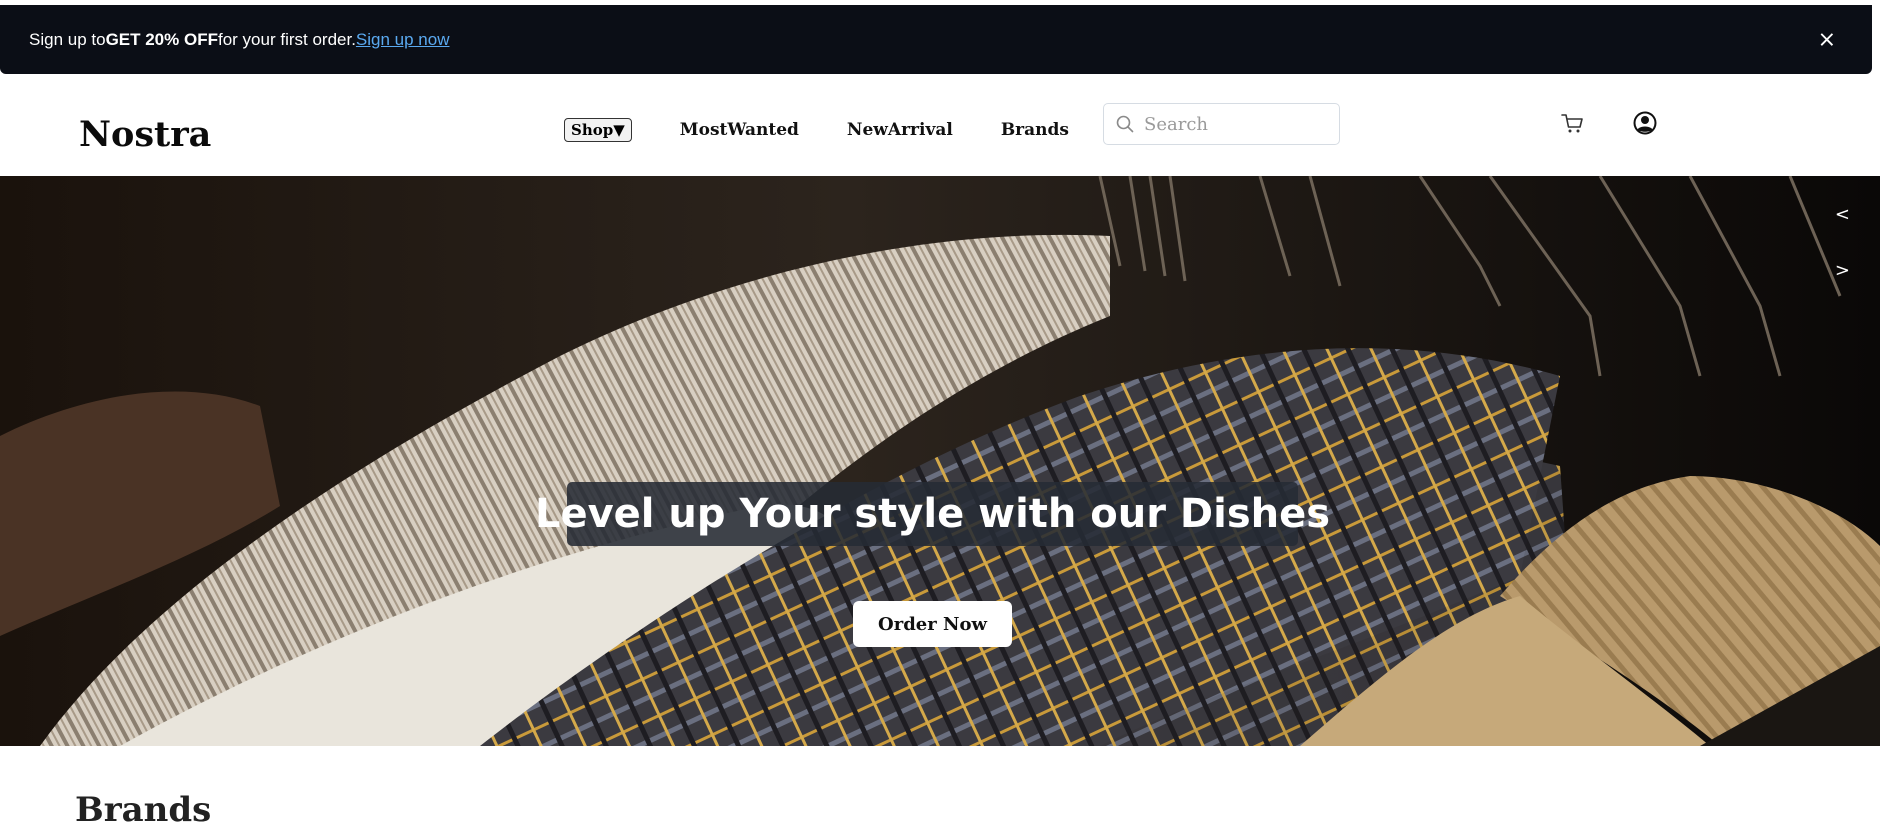 This screenshot has width=1880, height=829. I want to click on main-nav: Shop▼ MostWanted NewArrival Brands, so click(816, 130).